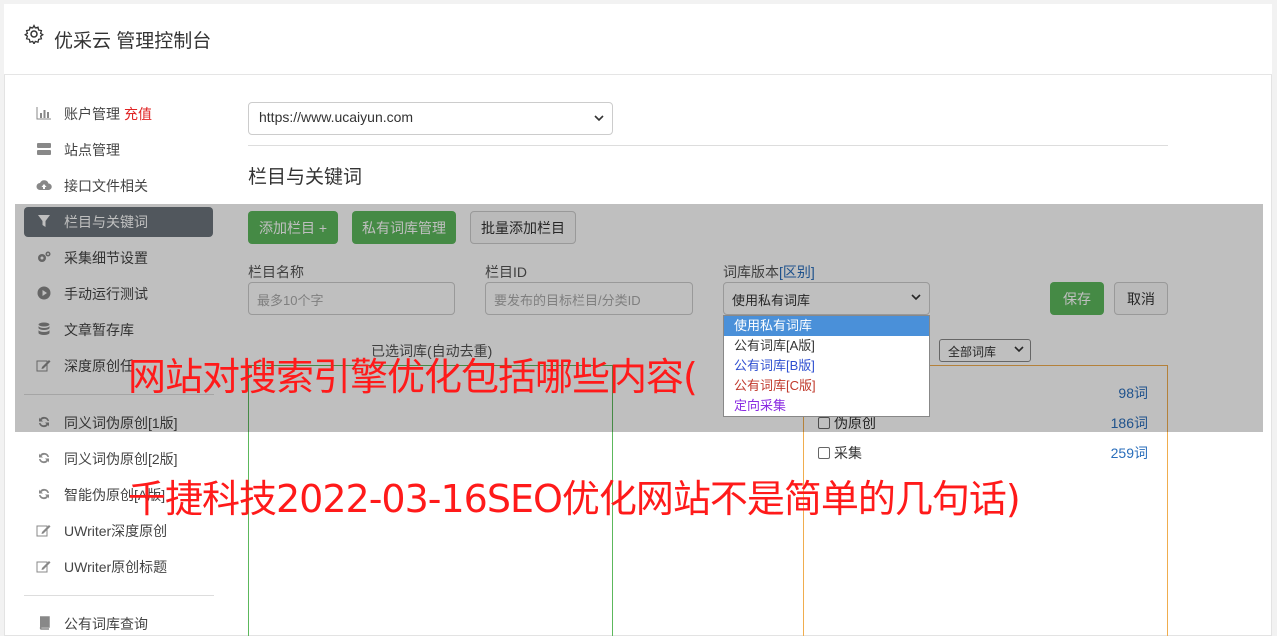 The width and height of the screenshot is (1277, 636). I want to click on overlay-headline-line2: 千捷科技2022-03-16SEO优化网站不是简单的几句话), so click(574, 499).